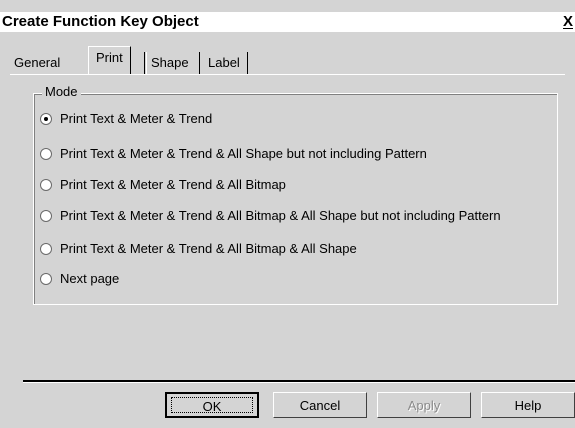  What do you see at coordinates (287, 22) in the screenshot?
I see `title-bar: Create Function Key Object X` at bounding box center [287, 22].